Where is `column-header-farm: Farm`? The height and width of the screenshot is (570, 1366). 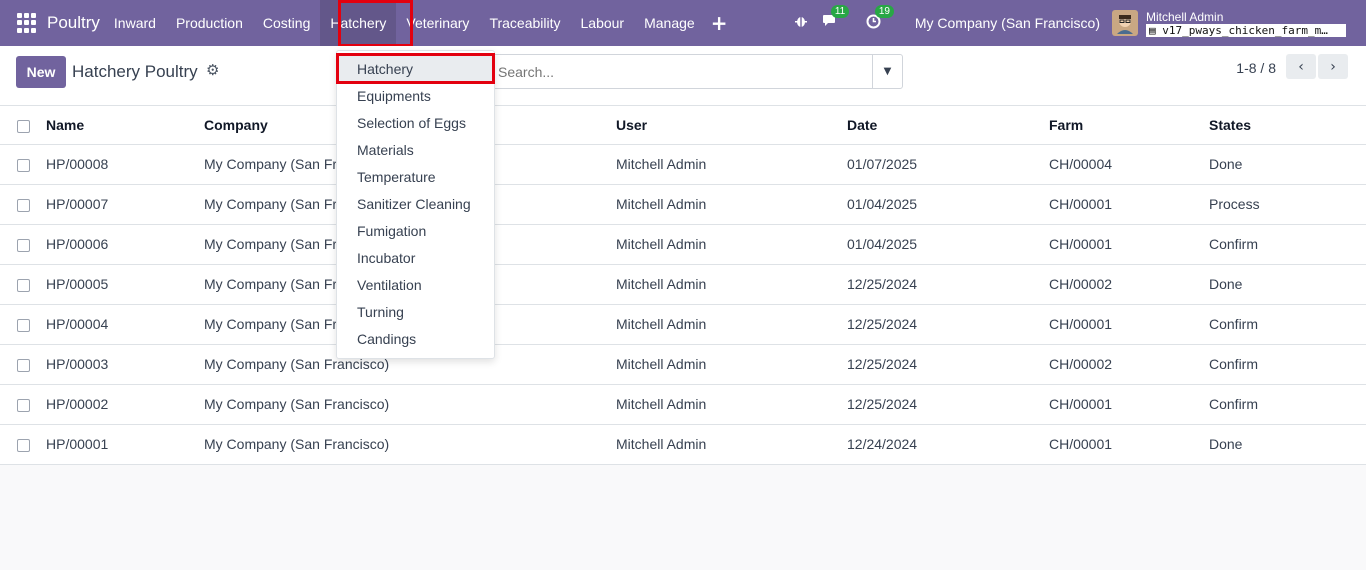 column-header-farm: Farm is located at coordinates (1129, 125).